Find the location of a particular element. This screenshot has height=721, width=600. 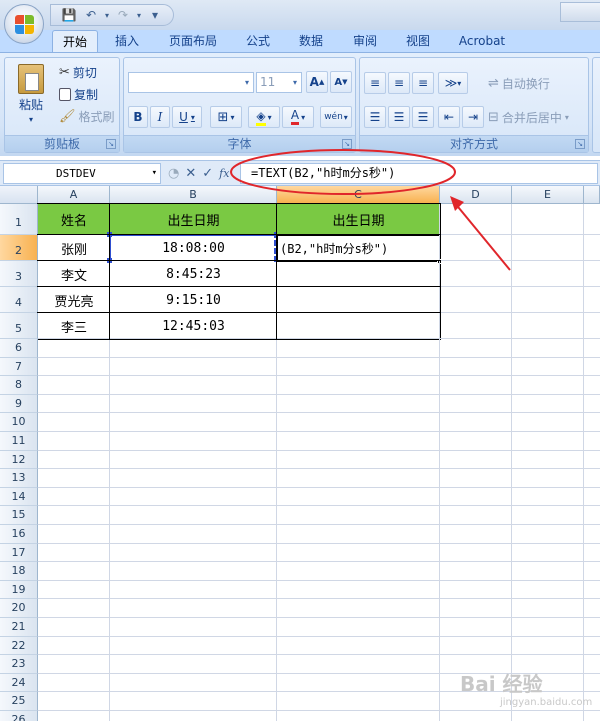

row-header-18: 18 is located at coordinates (19, 571).